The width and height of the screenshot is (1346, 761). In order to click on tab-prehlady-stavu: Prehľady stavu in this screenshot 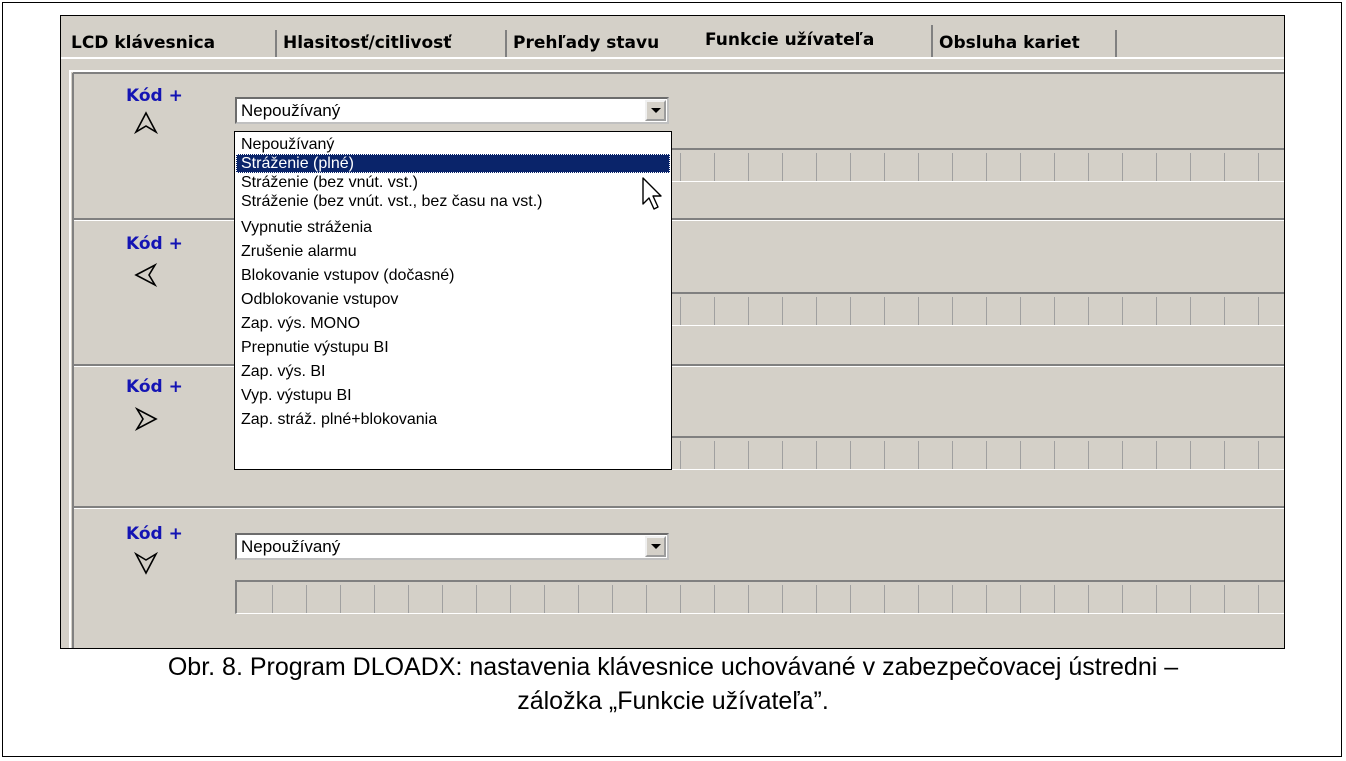, I will do `click(602, 43)`.